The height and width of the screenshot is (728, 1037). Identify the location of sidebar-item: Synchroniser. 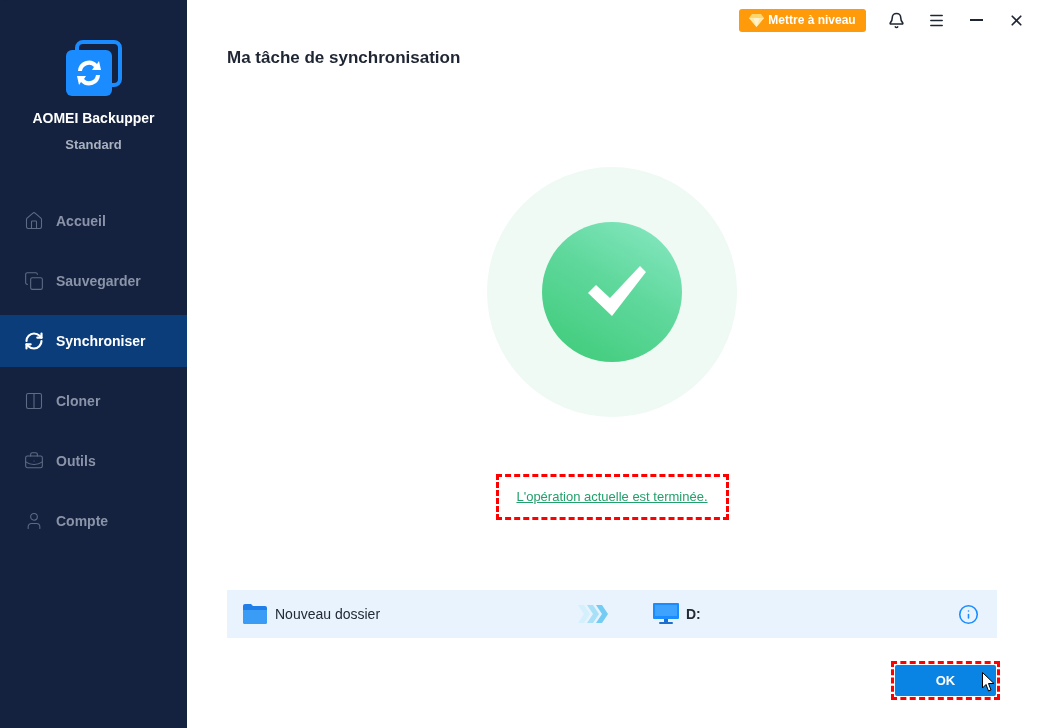
(93, 341).